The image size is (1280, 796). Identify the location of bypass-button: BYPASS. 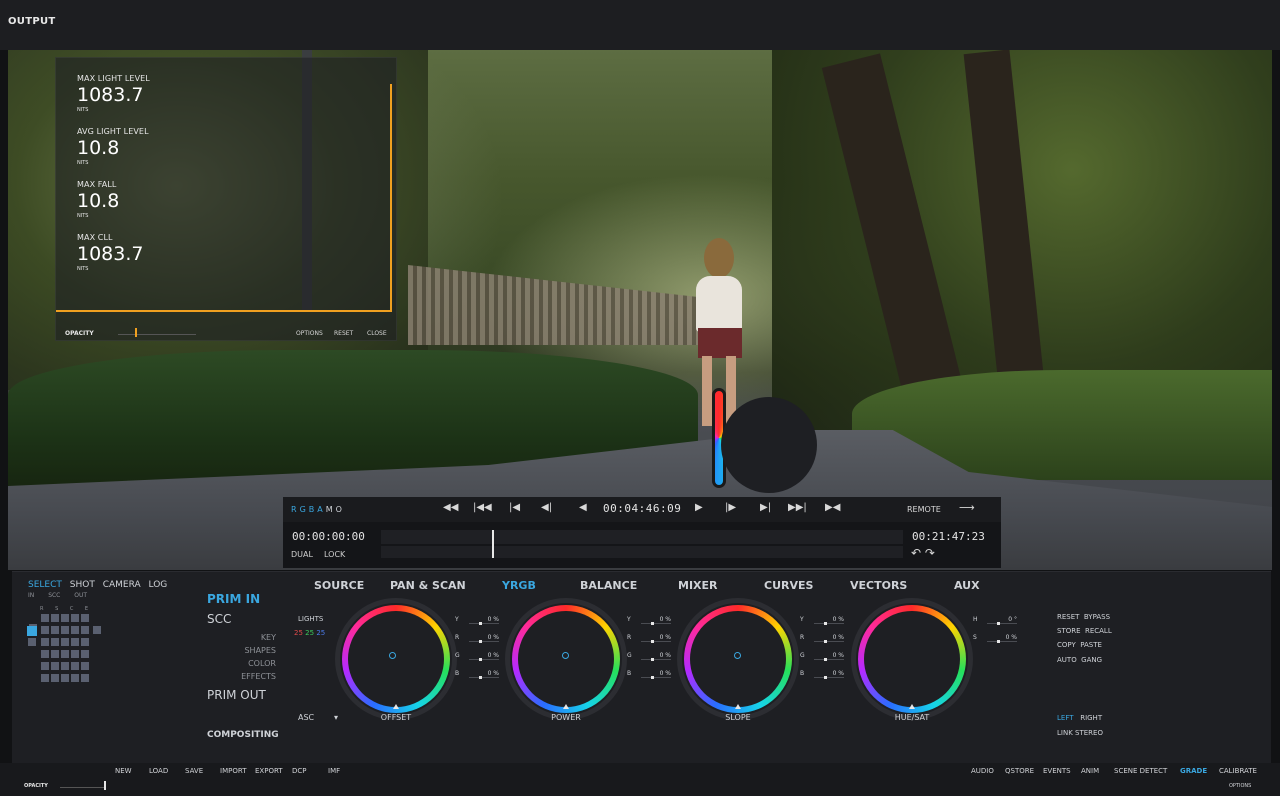
(1097, 617).